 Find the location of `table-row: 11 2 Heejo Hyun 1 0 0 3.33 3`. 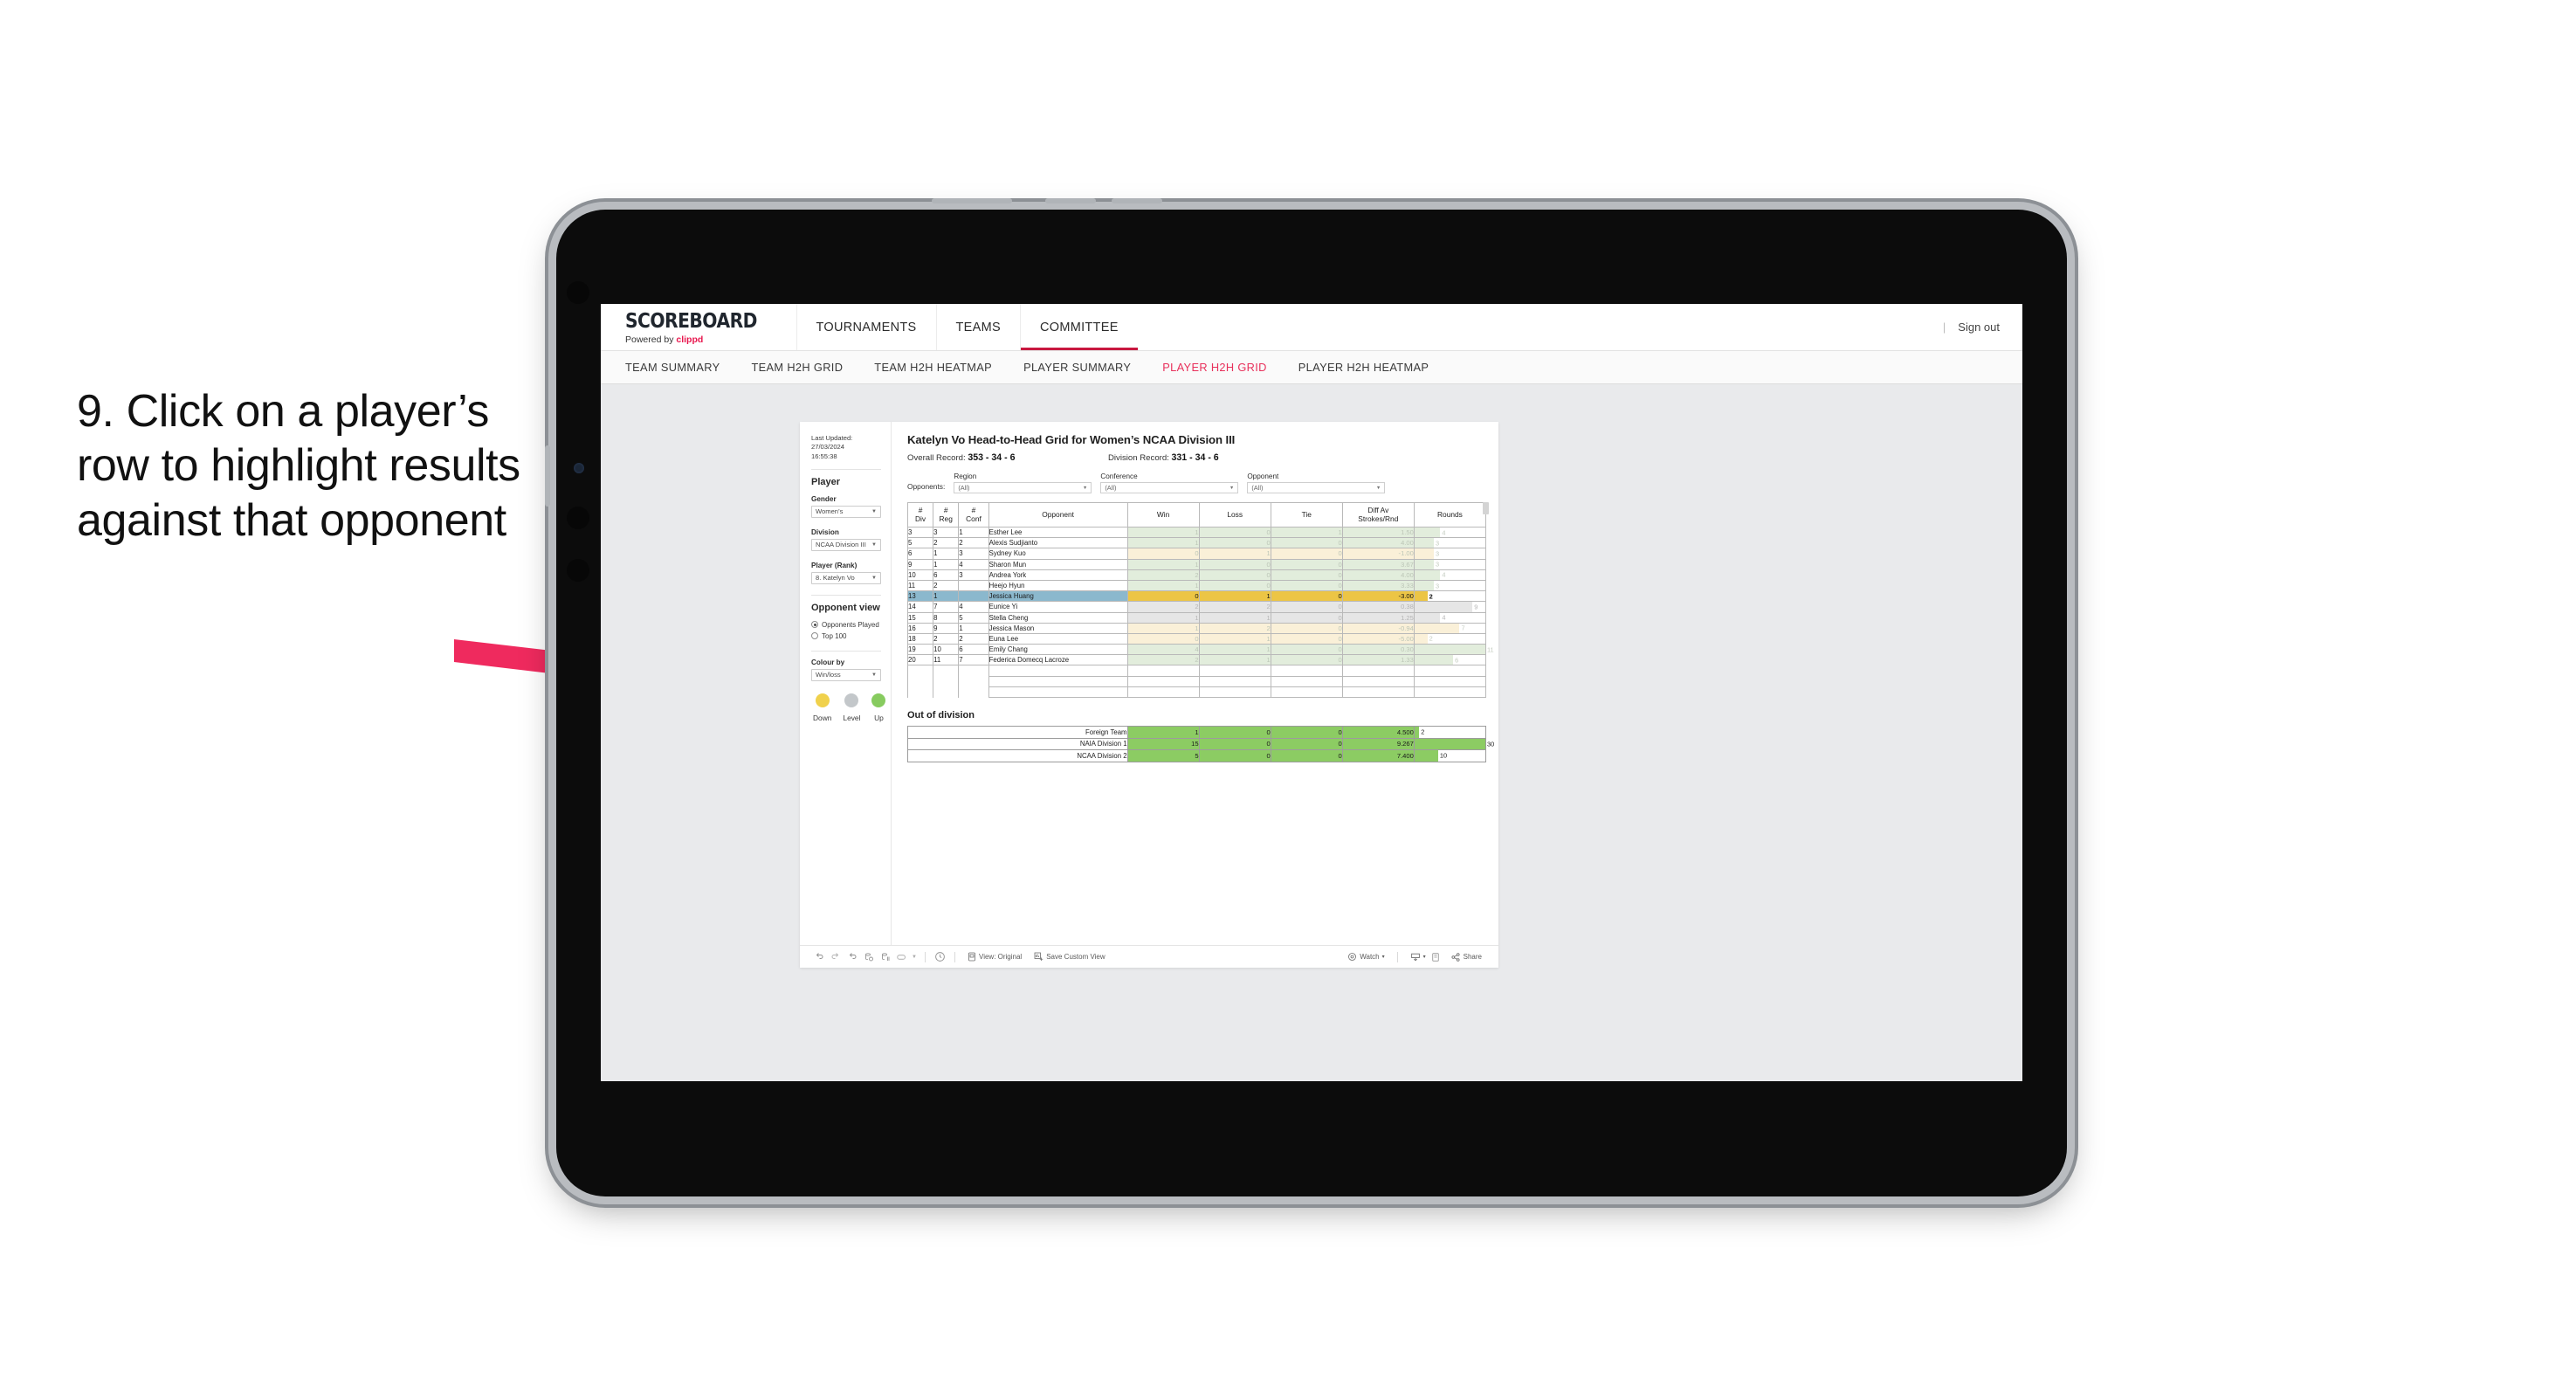

table-row: 11 2 Heejo Hyun 1 0 0 3.33 3 is located at coordinates (1196, 585).